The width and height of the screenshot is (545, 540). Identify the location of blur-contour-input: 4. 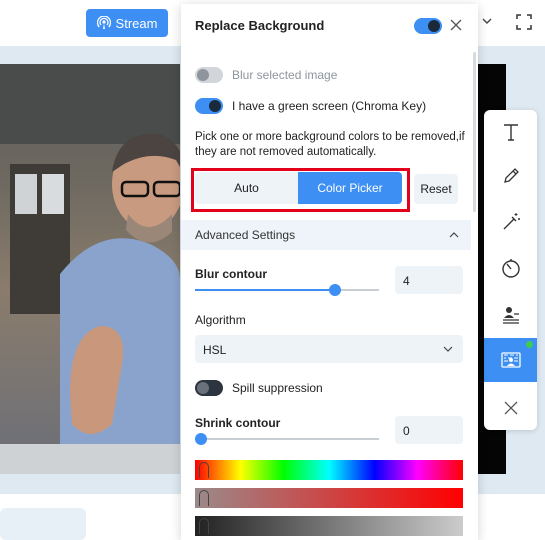
(429, 280).